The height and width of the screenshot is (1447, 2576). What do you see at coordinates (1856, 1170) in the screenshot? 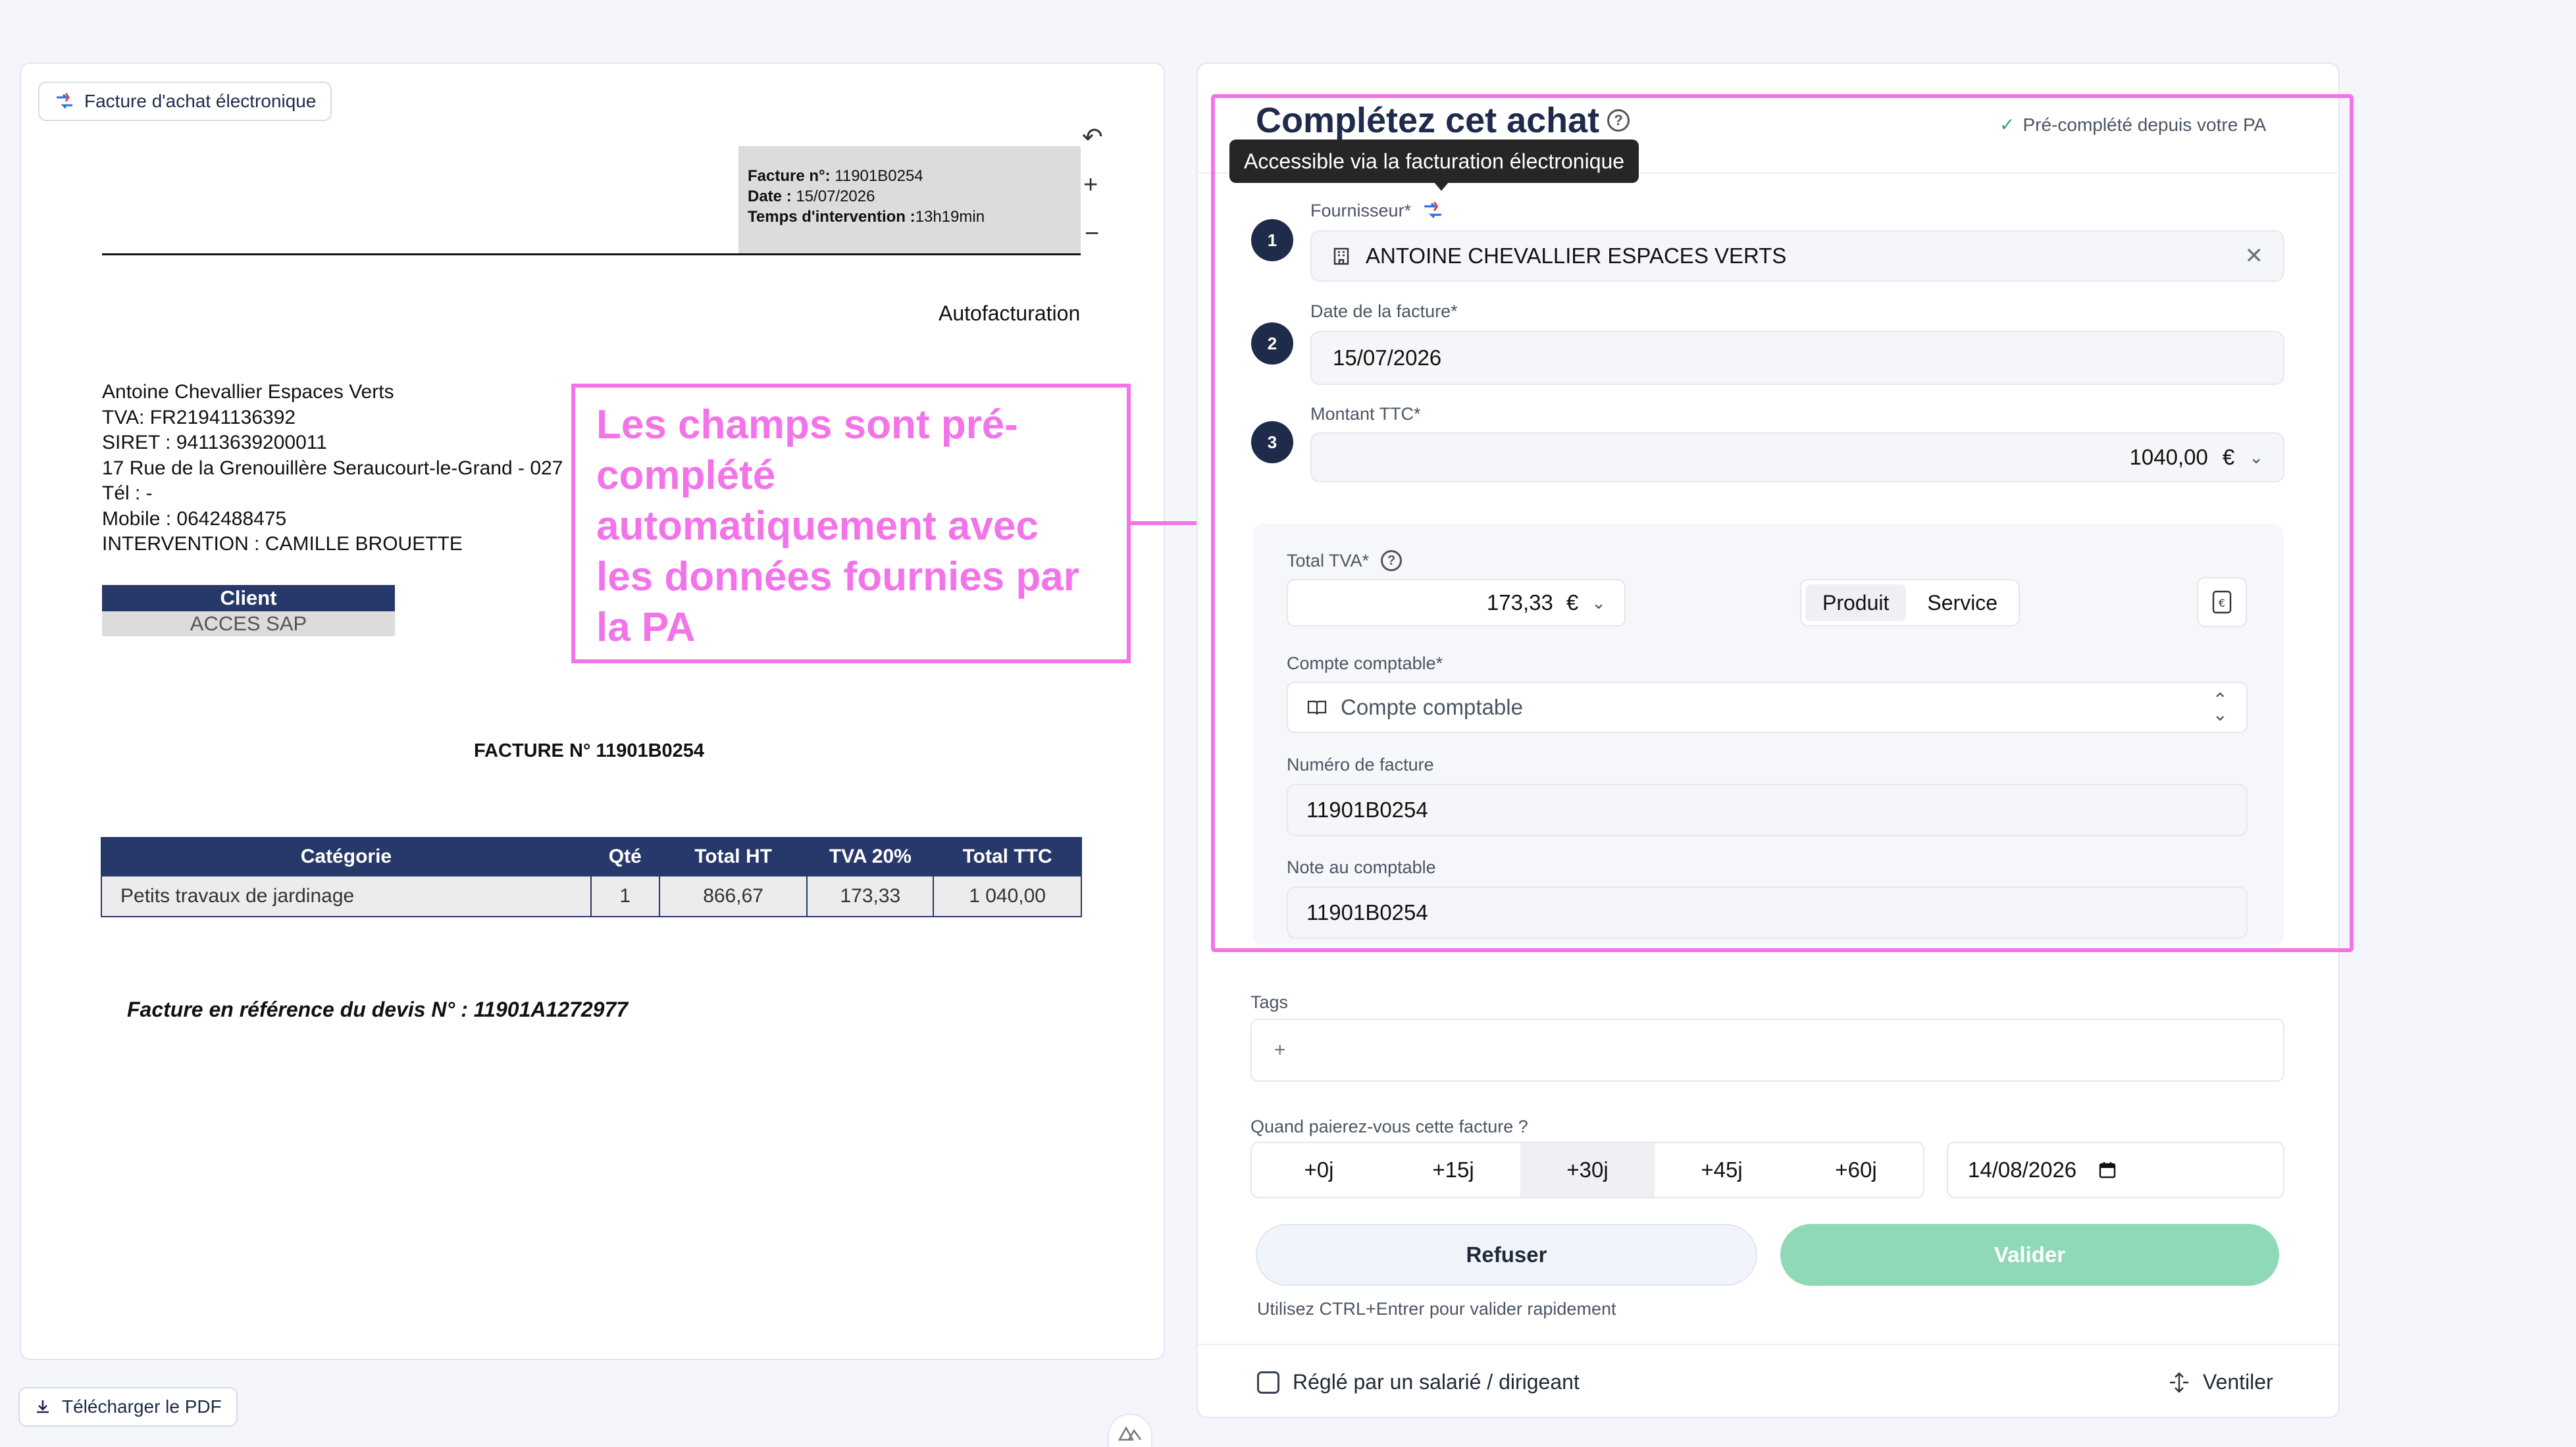
I see `payment-delay-option: +60j` at bounding box center [1856, 1170].